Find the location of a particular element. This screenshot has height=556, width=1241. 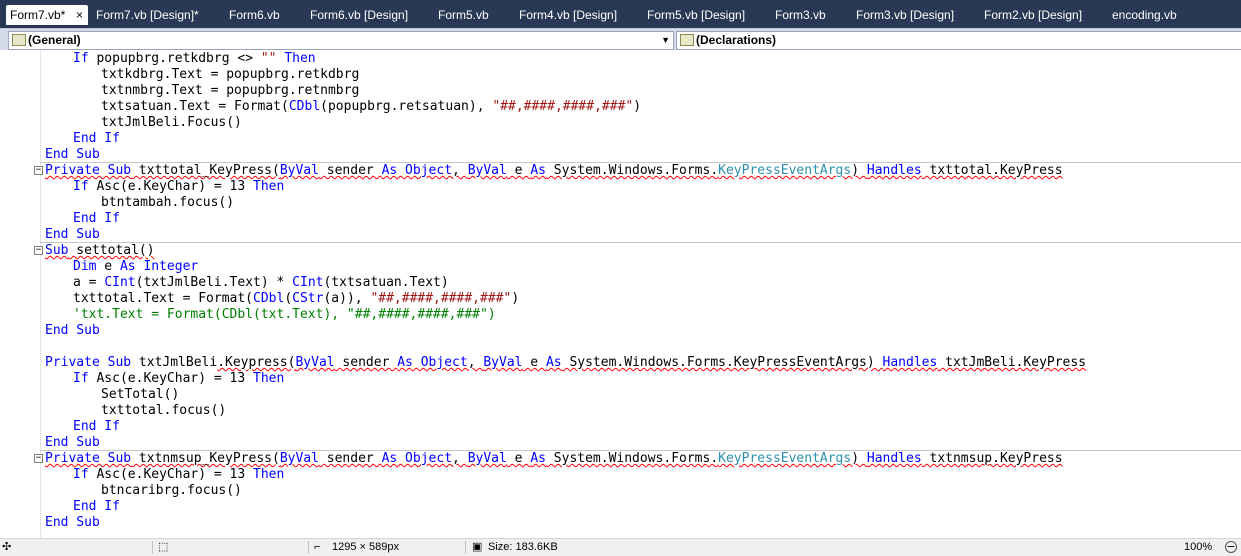

tab-form5-vb-design: Form5.vb [Design] is located at coordinates (704, 15).